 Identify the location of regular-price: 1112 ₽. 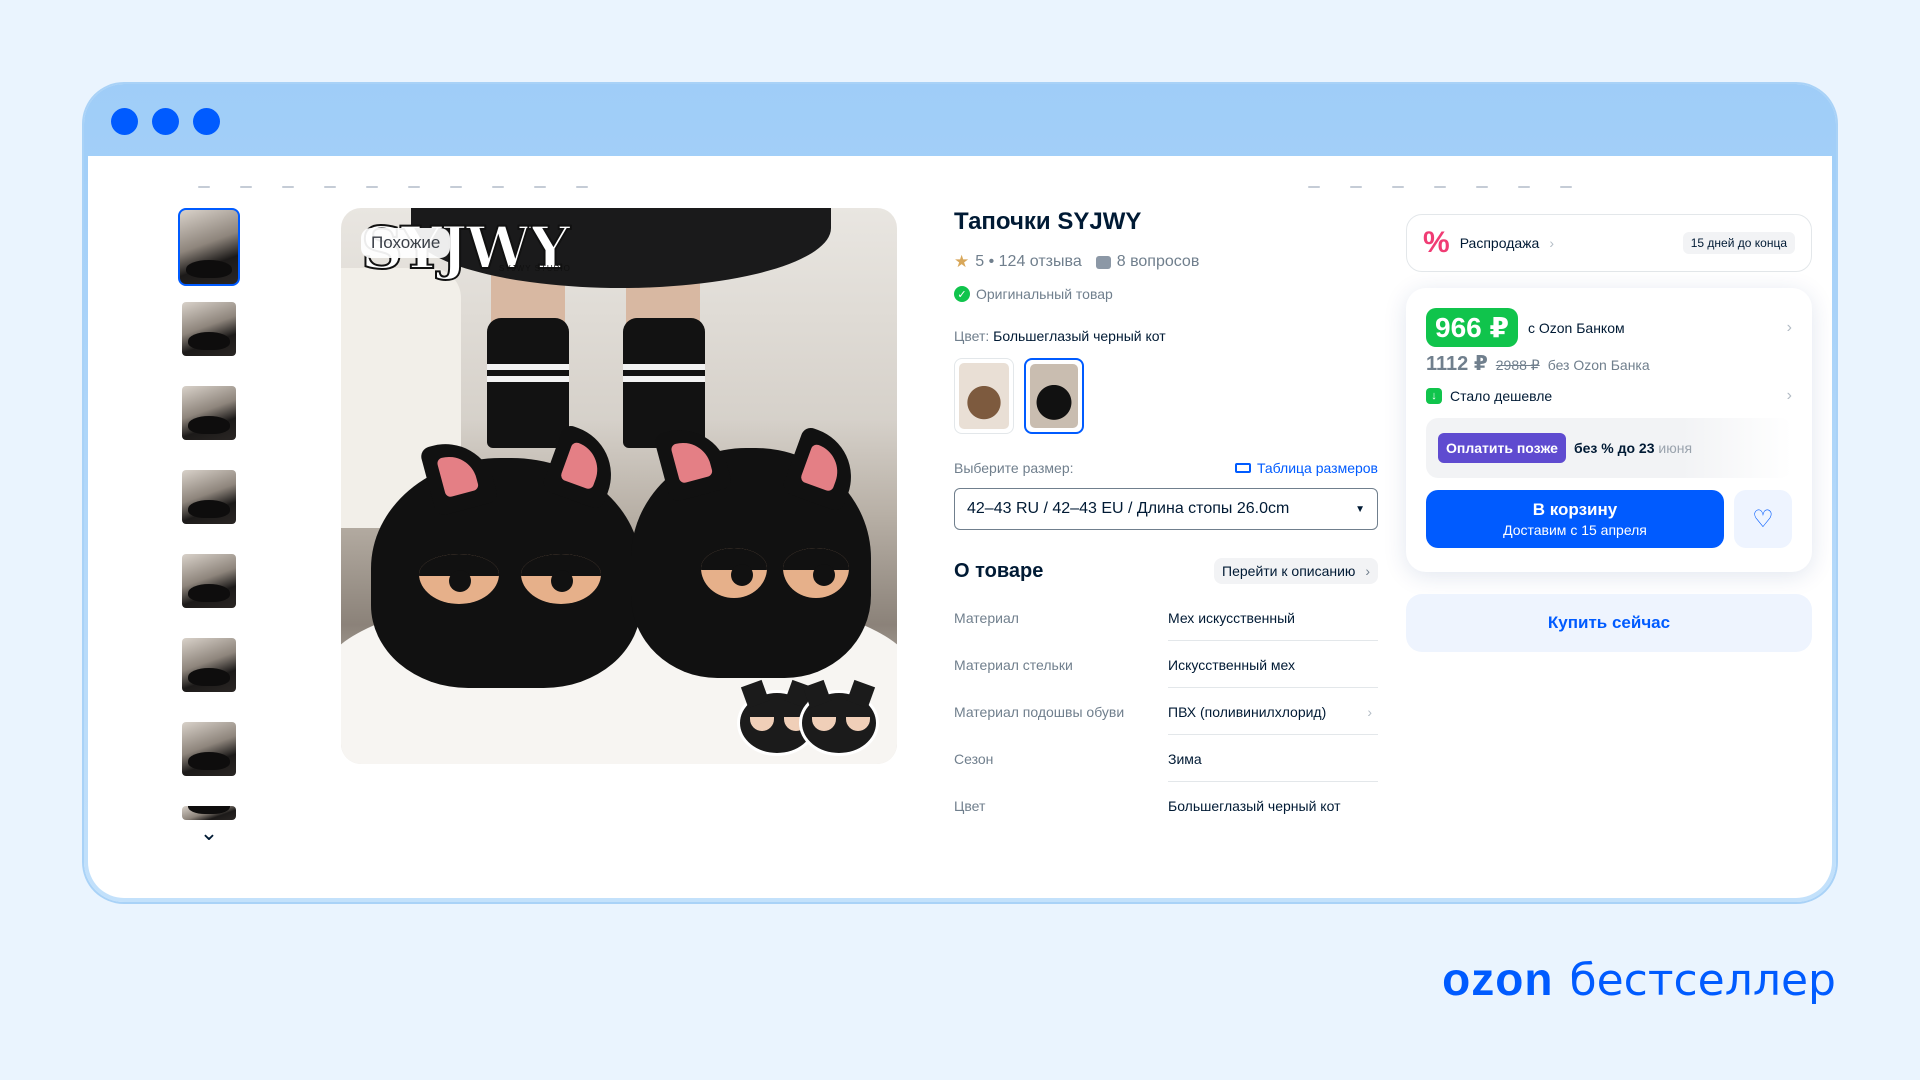
(1457, 364).